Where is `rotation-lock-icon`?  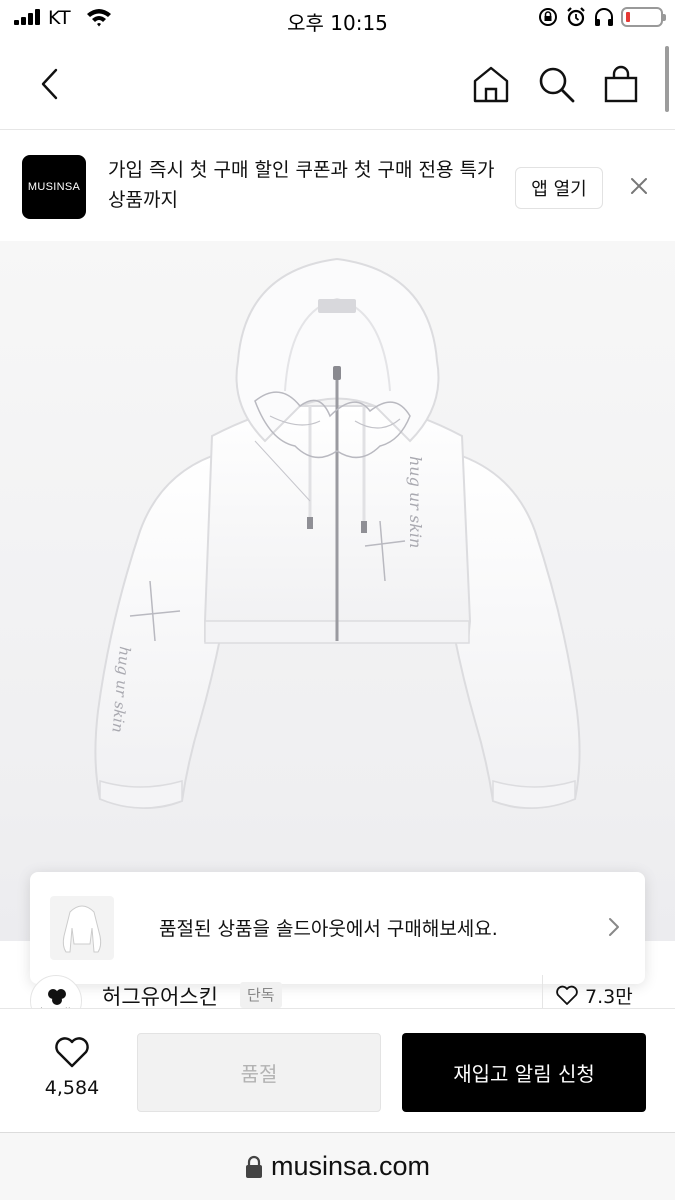 rotation-lock-icon is located at coordinates (548, 17).